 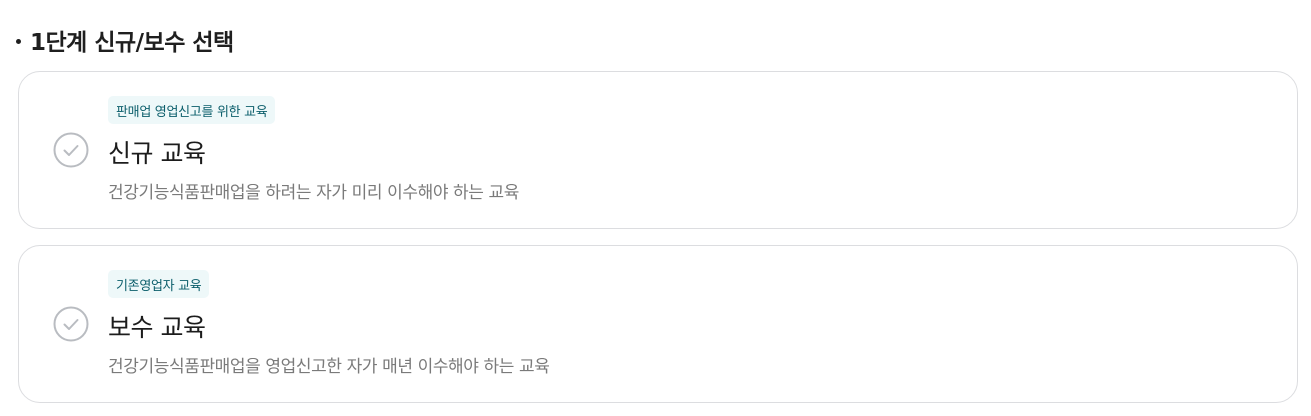 What do you see at coordinates (157, 327) in the screenshot?
I see `option-title: 보수 교육` at bounding box center [157, 327].